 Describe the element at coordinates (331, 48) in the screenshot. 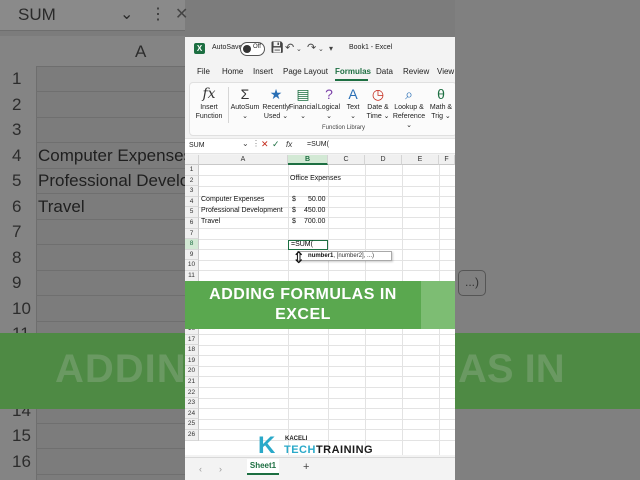

I see `customize-qat-icon: ▾` at that location.